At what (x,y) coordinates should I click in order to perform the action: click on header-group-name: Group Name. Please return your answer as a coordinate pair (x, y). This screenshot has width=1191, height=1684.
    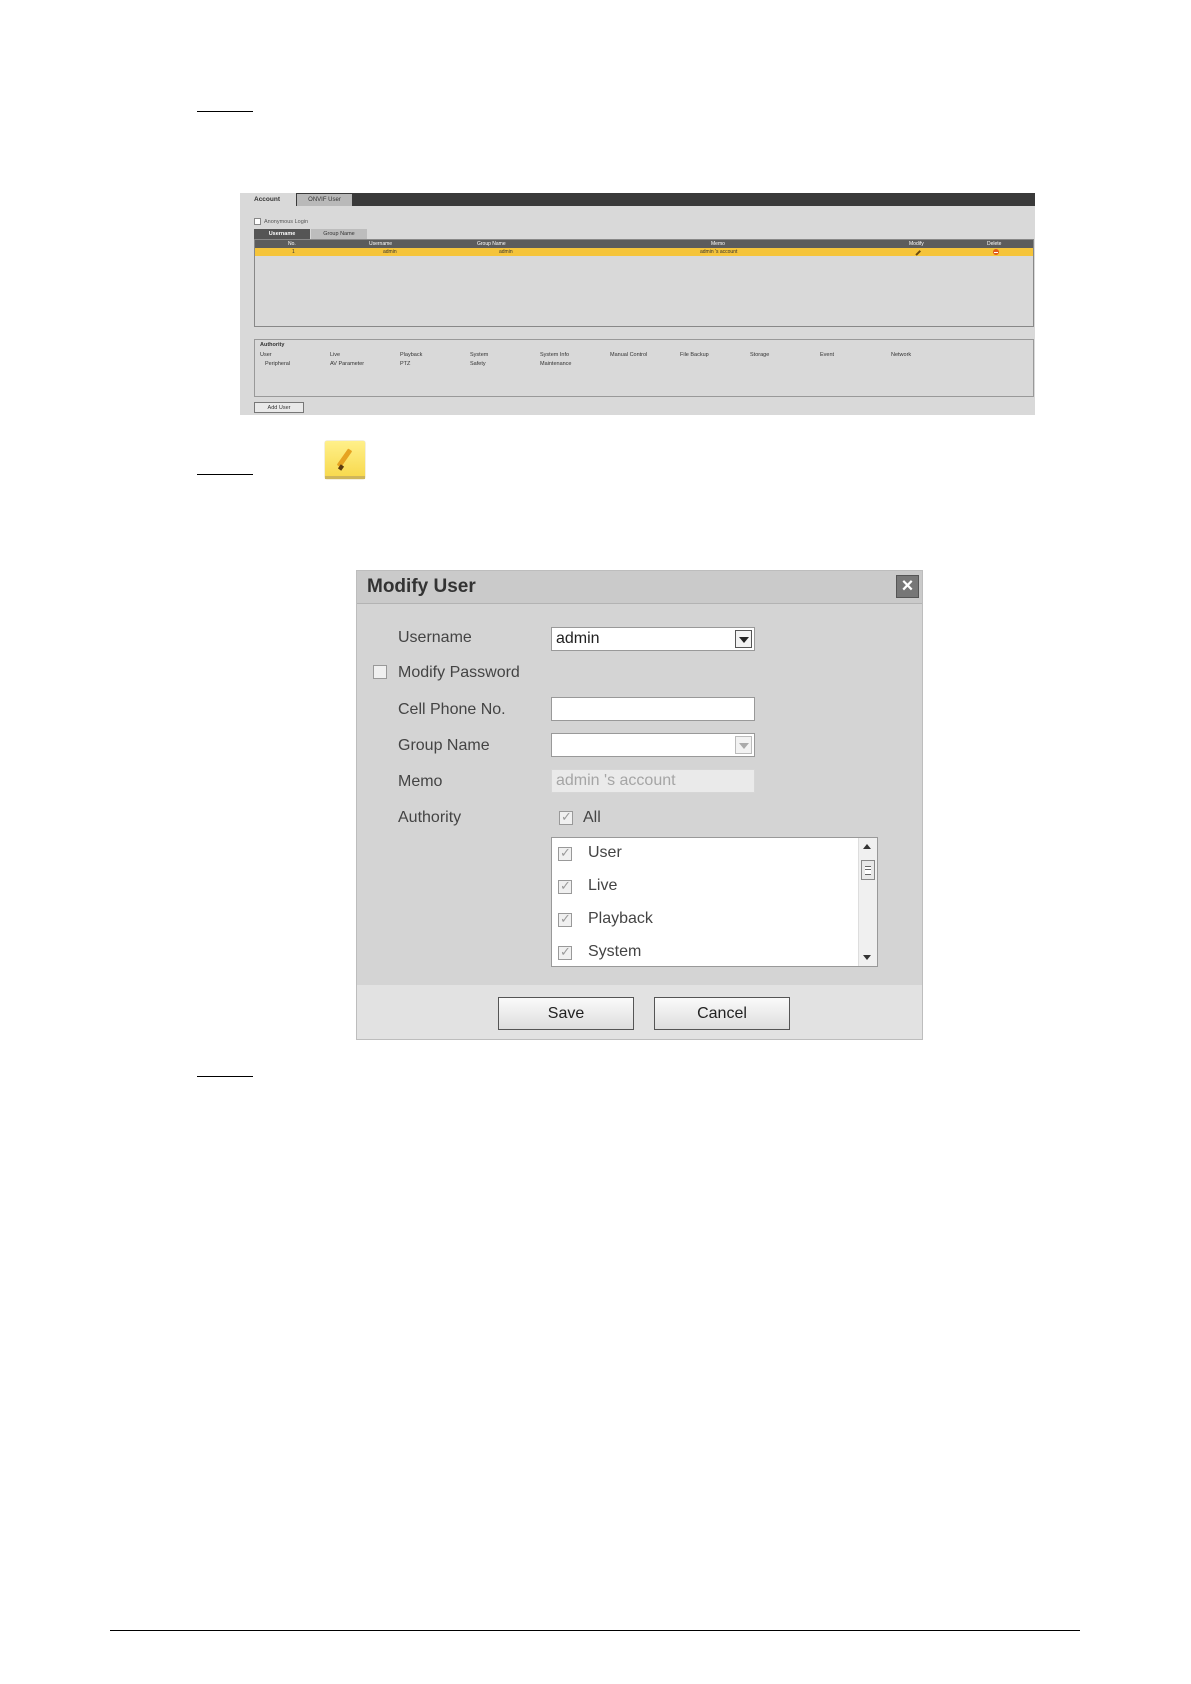
    Looking at the image, I should click on (491, 244).